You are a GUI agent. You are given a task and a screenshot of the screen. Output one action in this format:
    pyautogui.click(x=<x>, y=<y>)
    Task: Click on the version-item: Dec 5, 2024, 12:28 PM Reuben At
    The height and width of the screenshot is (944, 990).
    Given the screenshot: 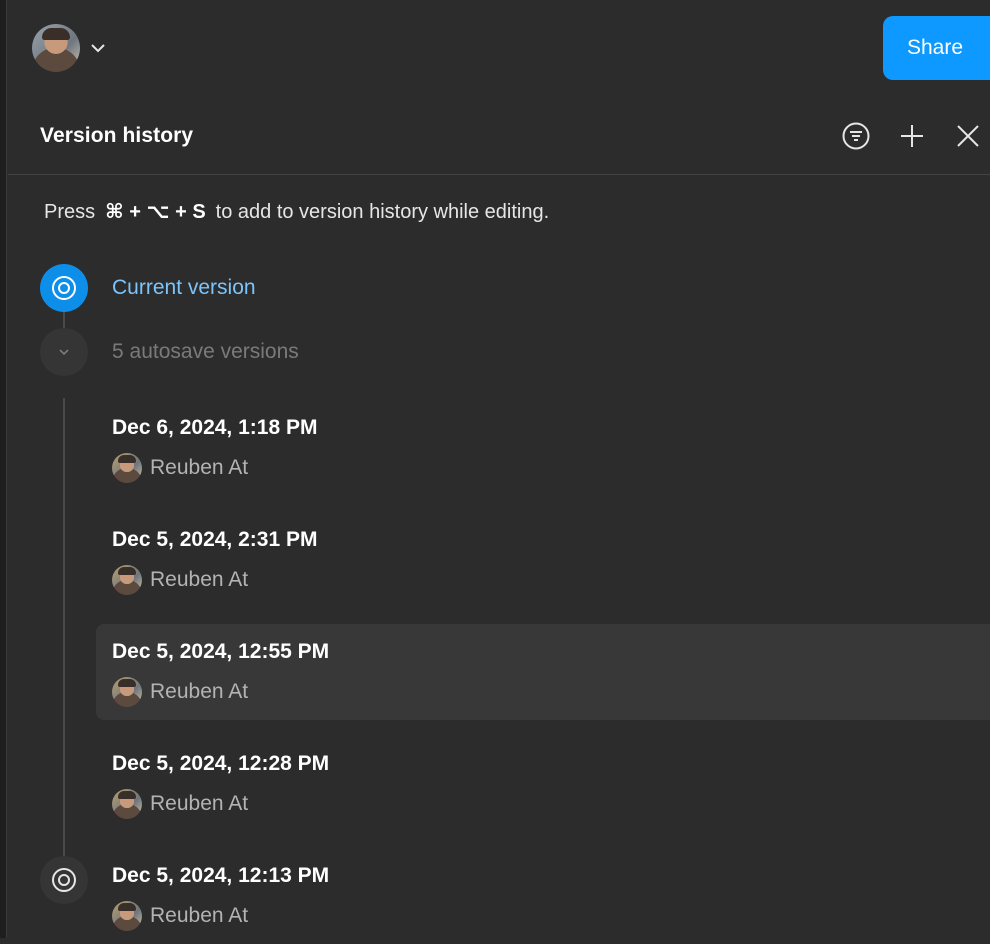 What is the action you would take?
    pyautogui.click(x=543, y=784)
    